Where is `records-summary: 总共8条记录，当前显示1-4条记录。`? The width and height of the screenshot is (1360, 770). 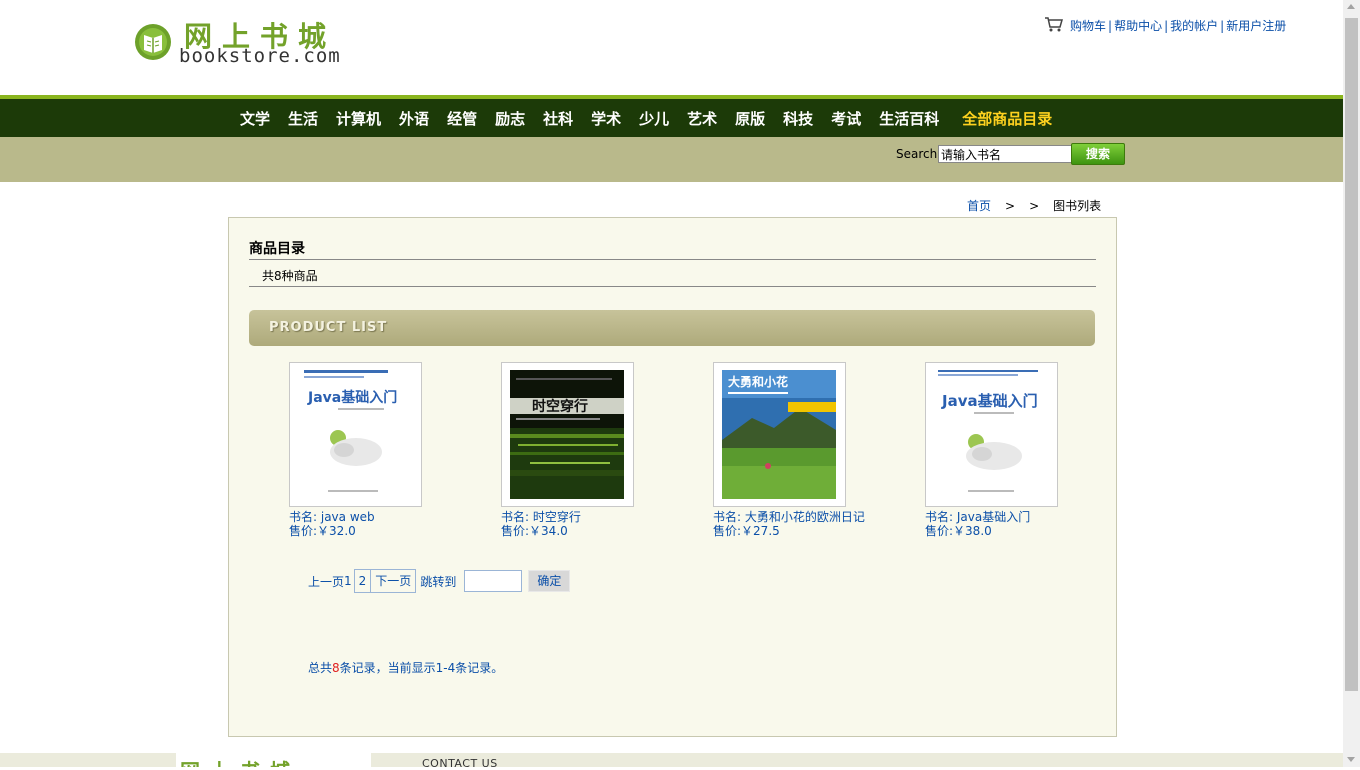
records-summary: 总共8条记录，当前显示1-4条记录。 is located at coordinates (405, 667).